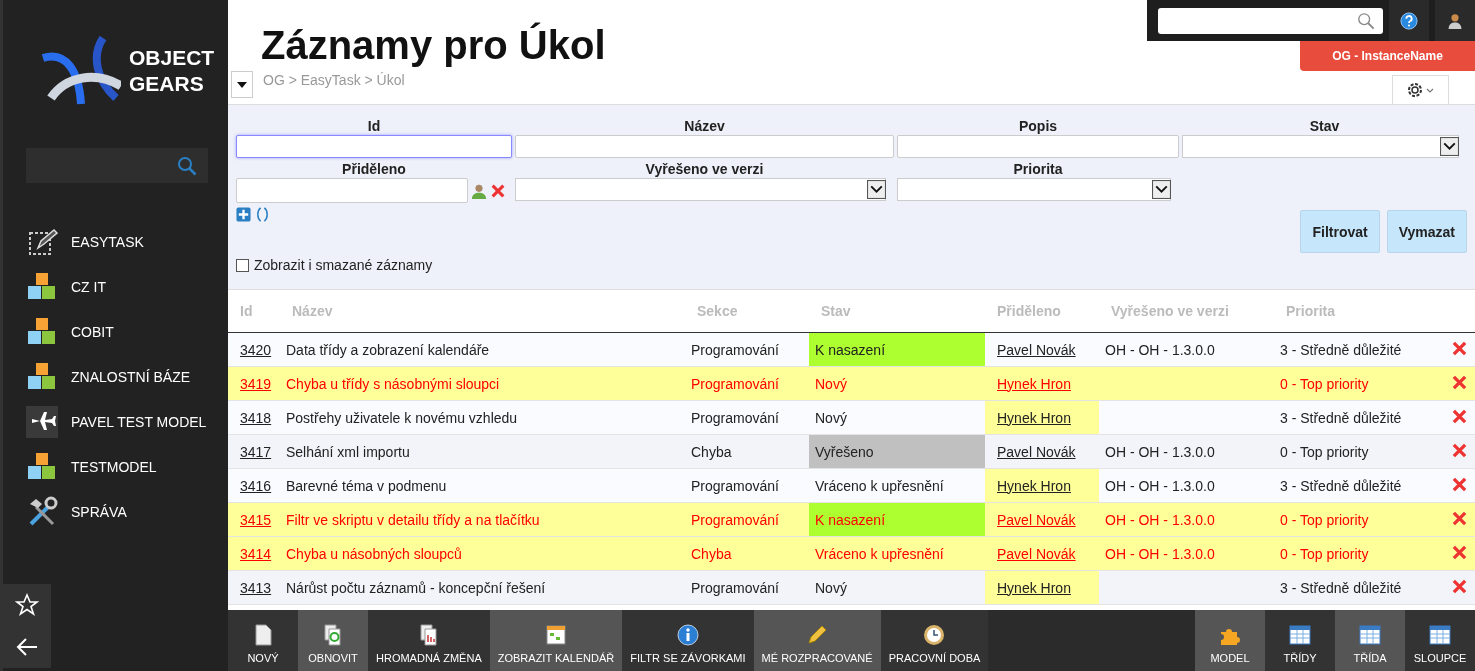 This screenshot has height=671, width=1475. What do you see at coordinates (131, 376) in the screenshot?
I see `sidebar-item-label: ZNALOSTNÍ BÁZE` at bounding box center [131, 376].